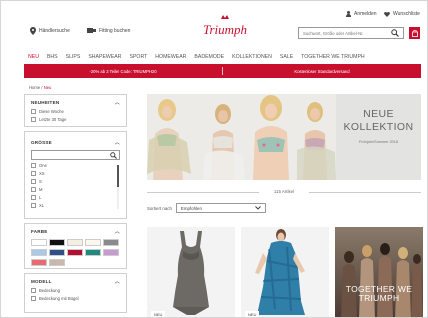 The image size is (428, 318). I want to click on size-list-scrollbar, so click(118, 187).